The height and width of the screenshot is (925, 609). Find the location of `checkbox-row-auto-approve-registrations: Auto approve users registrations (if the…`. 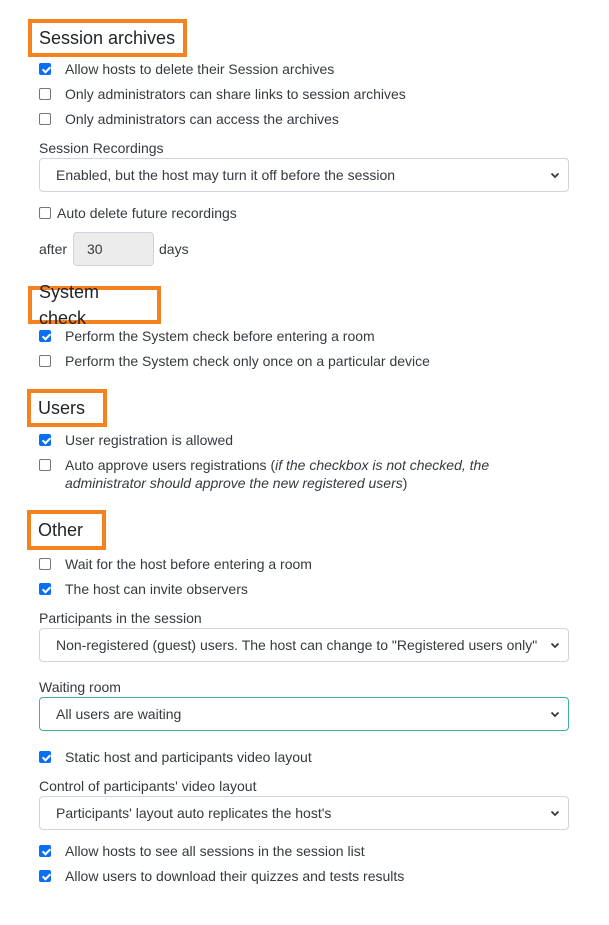

checkbox-row-auto-approve-registrations: Auto approve users registrations (if the… is located at coordinates (274, 474).